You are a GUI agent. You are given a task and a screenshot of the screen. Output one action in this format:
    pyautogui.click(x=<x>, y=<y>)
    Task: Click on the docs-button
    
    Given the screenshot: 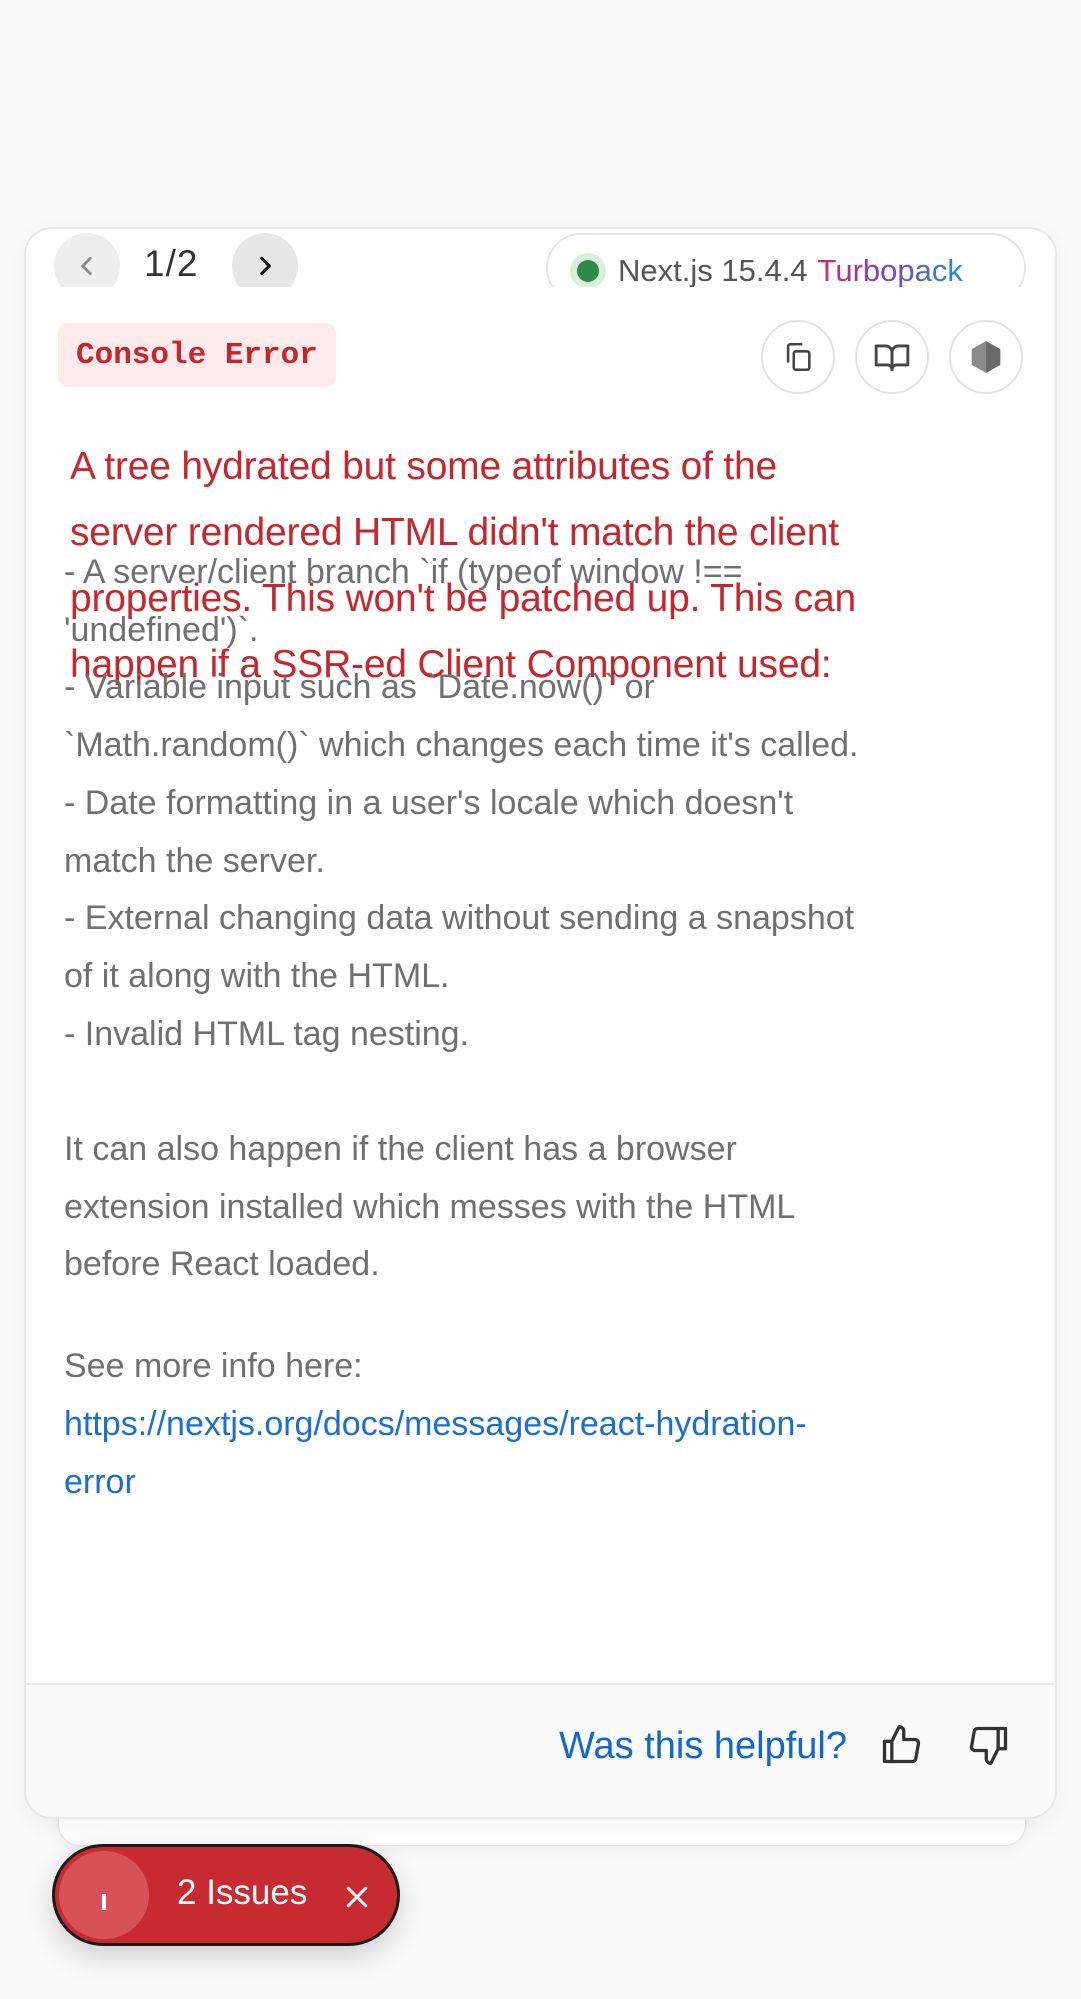 What is the action you would take?
    pyautogui.click(x=892, y=357)
    